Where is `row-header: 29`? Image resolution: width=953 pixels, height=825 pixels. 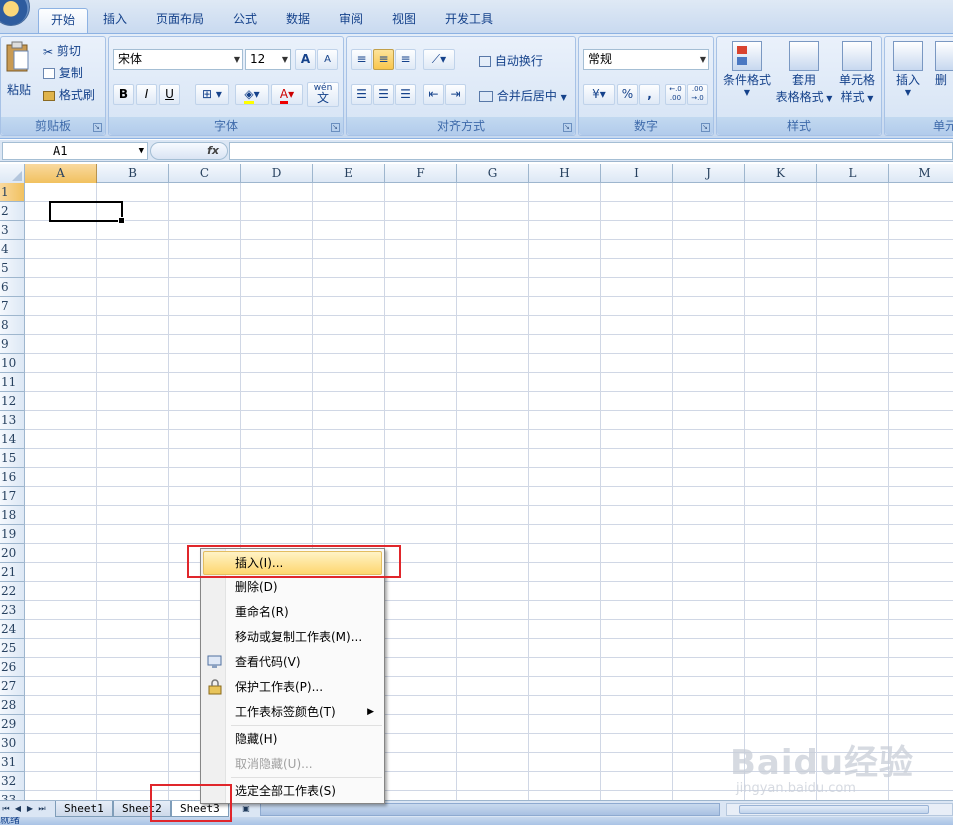
row-header: 29 is located at coordinates (12, 724).